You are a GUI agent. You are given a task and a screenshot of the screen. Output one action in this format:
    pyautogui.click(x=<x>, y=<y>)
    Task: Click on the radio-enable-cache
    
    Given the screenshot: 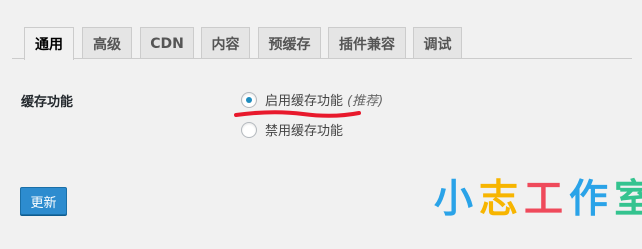 What is the action you would take?
    pyautogui.click(x=249, y=99)
    